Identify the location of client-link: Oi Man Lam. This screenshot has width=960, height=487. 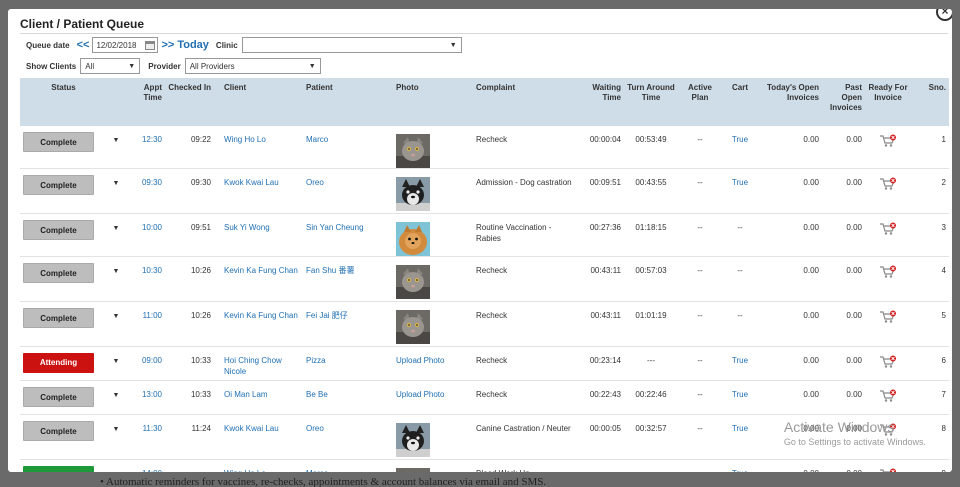
(258, 397).